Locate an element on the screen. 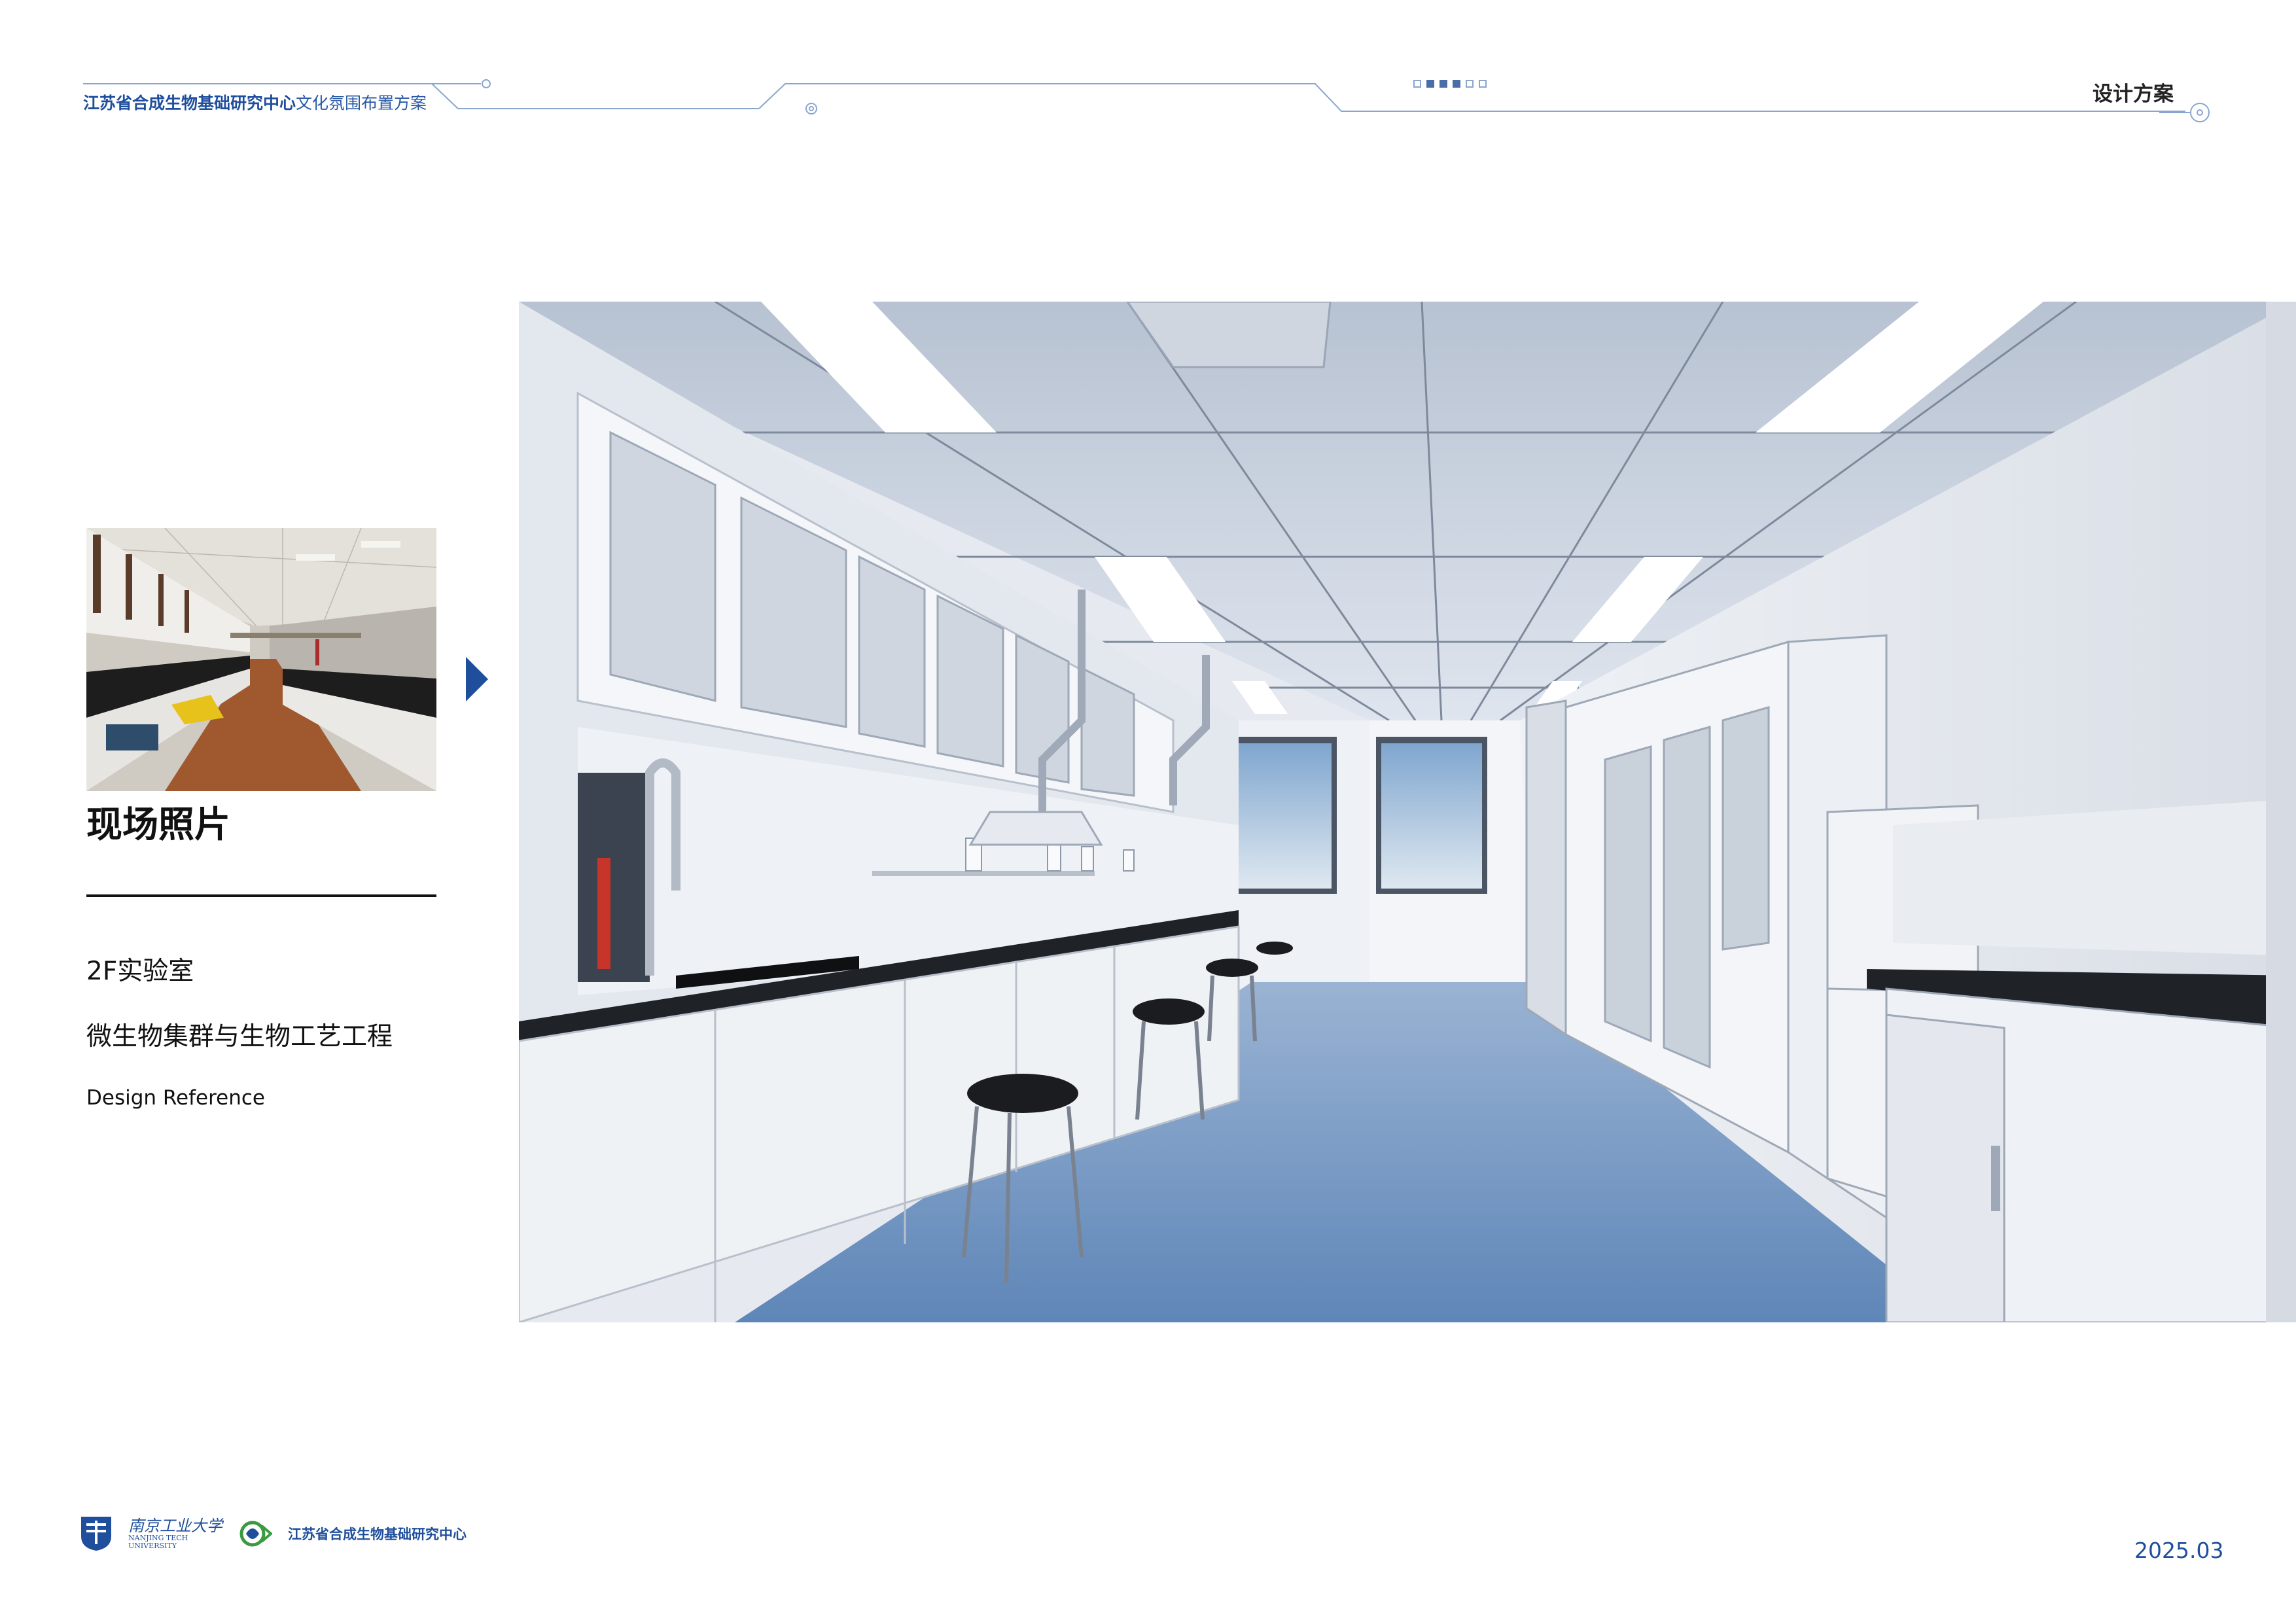 This screenshot has height=1624, width=2296. room-name: 2F实验室 is located at coordinates (140, 971).